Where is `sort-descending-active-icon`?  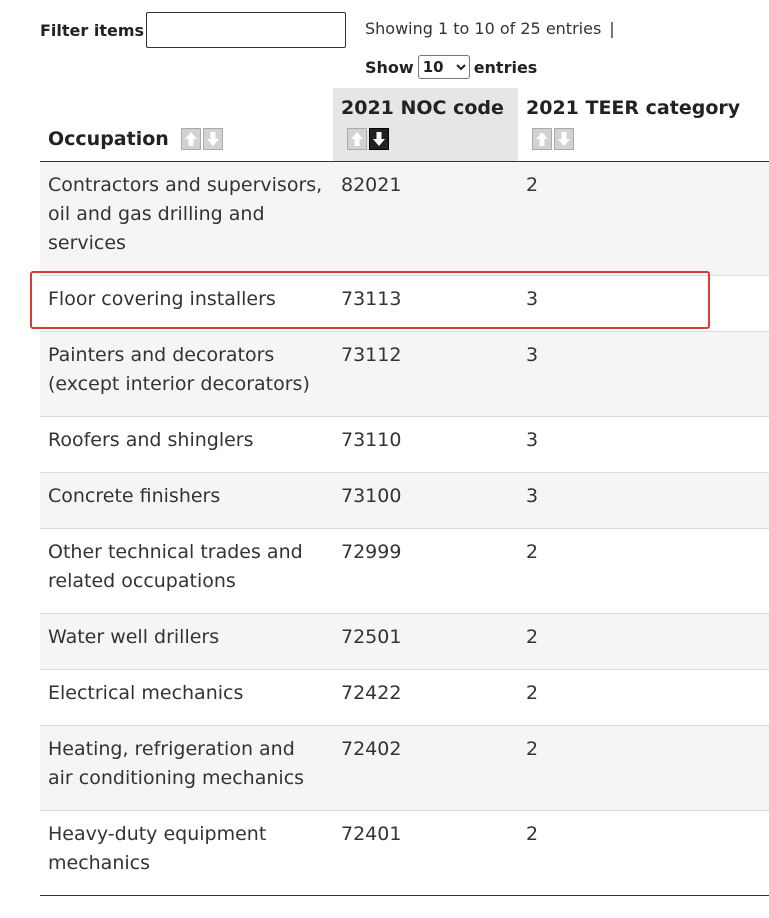 sort-descending-active-icon is located at coordinates (379, 139).